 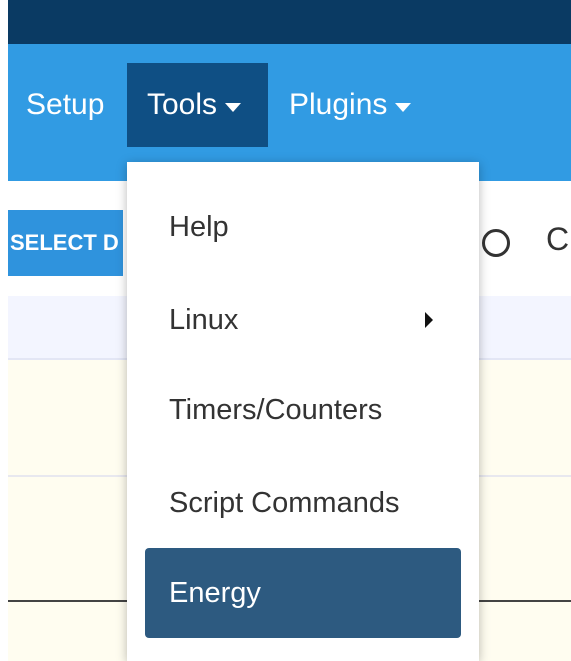 I want to click on nav-item-label: Tools, so click(x=182, y=104).